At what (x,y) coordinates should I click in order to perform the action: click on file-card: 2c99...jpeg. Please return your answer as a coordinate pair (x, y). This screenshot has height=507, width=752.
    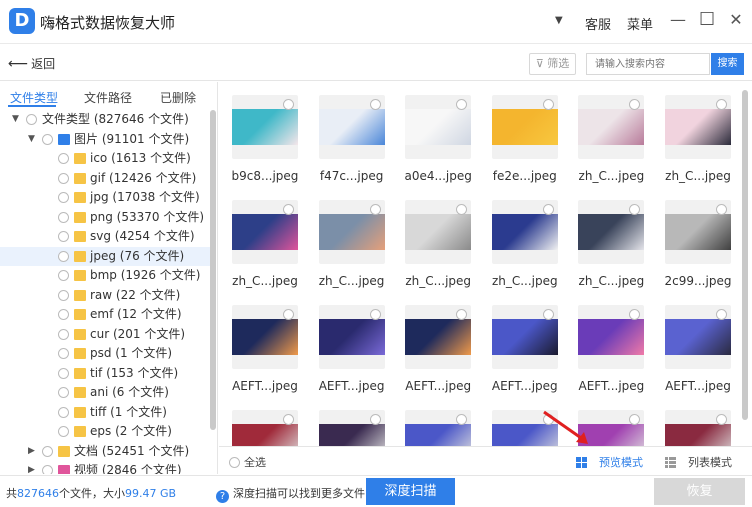
    Looking at the image, I should click on (698, 245).